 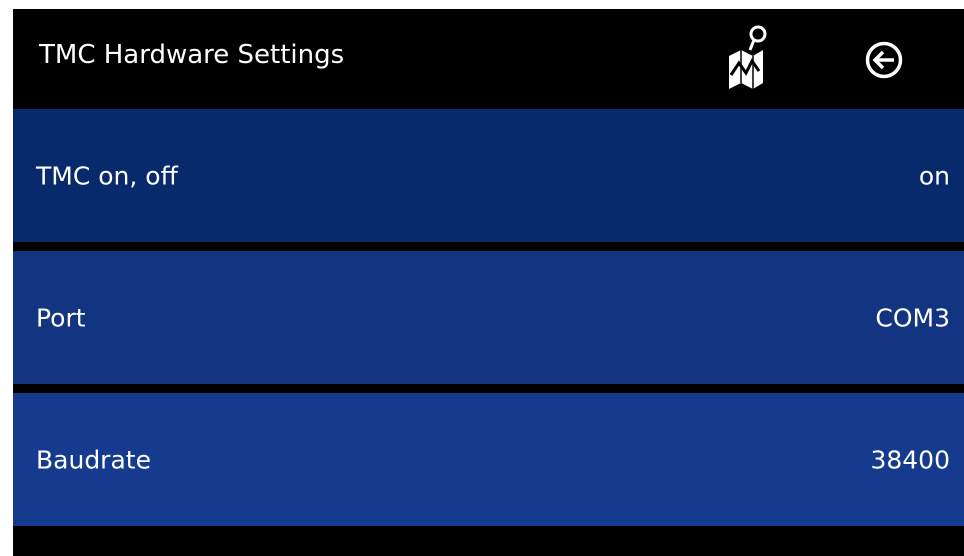 What do you see at coordinates (61, 317) in the screenshot?
I see `setting-label: Port` at bounding box center [61, 317].